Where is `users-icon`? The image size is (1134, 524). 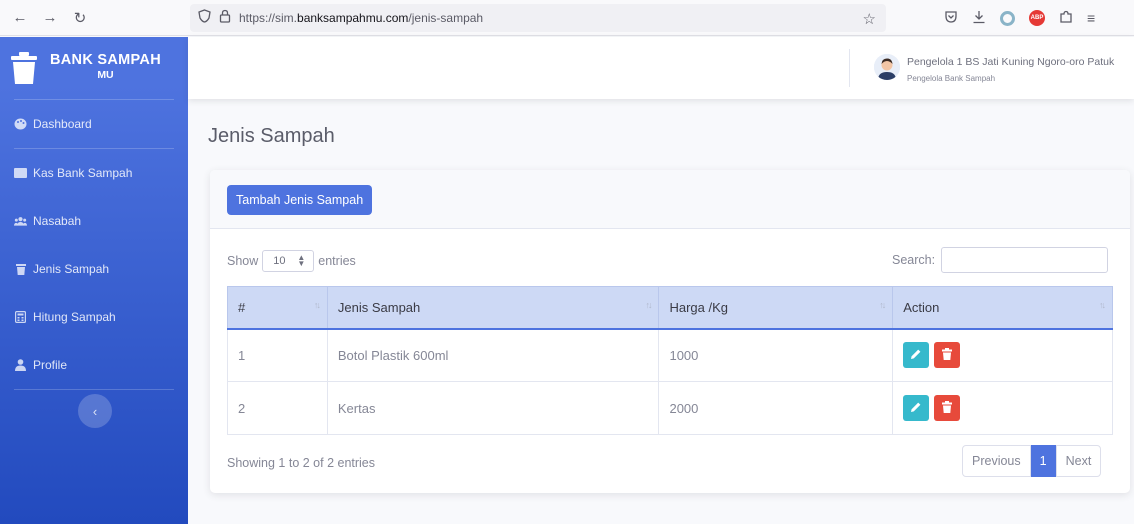
users-icon is located at coordinates (20, 221).